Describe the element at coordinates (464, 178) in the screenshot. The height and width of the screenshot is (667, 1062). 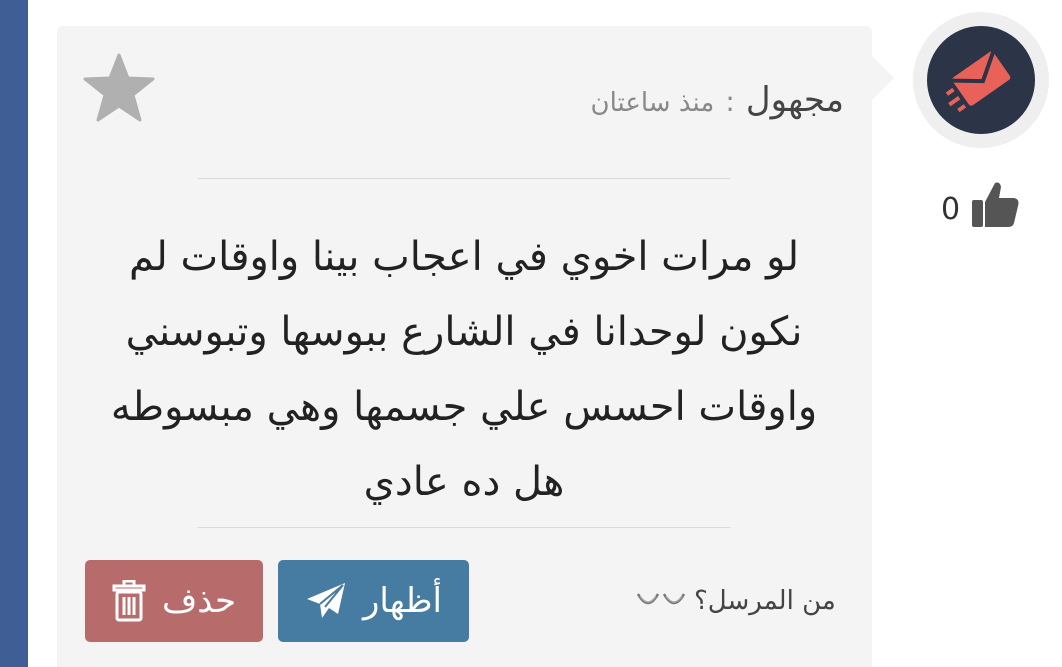
I see `divider-top` at that location.